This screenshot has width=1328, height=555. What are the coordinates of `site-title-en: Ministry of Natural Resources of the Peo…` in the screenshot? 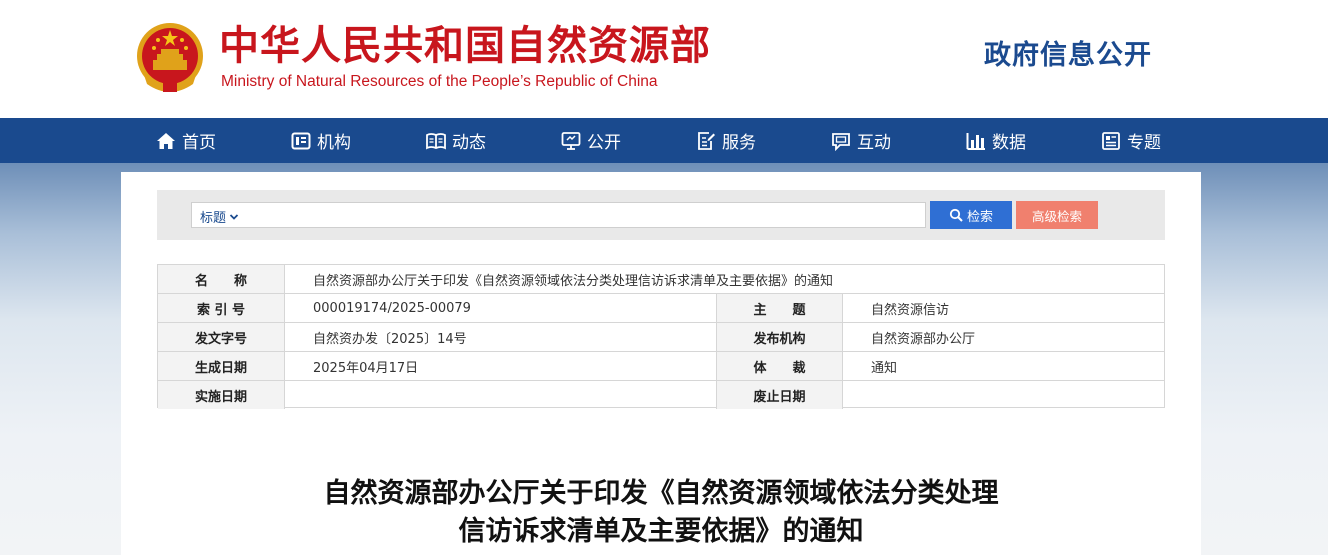 It's located at (439, 82).